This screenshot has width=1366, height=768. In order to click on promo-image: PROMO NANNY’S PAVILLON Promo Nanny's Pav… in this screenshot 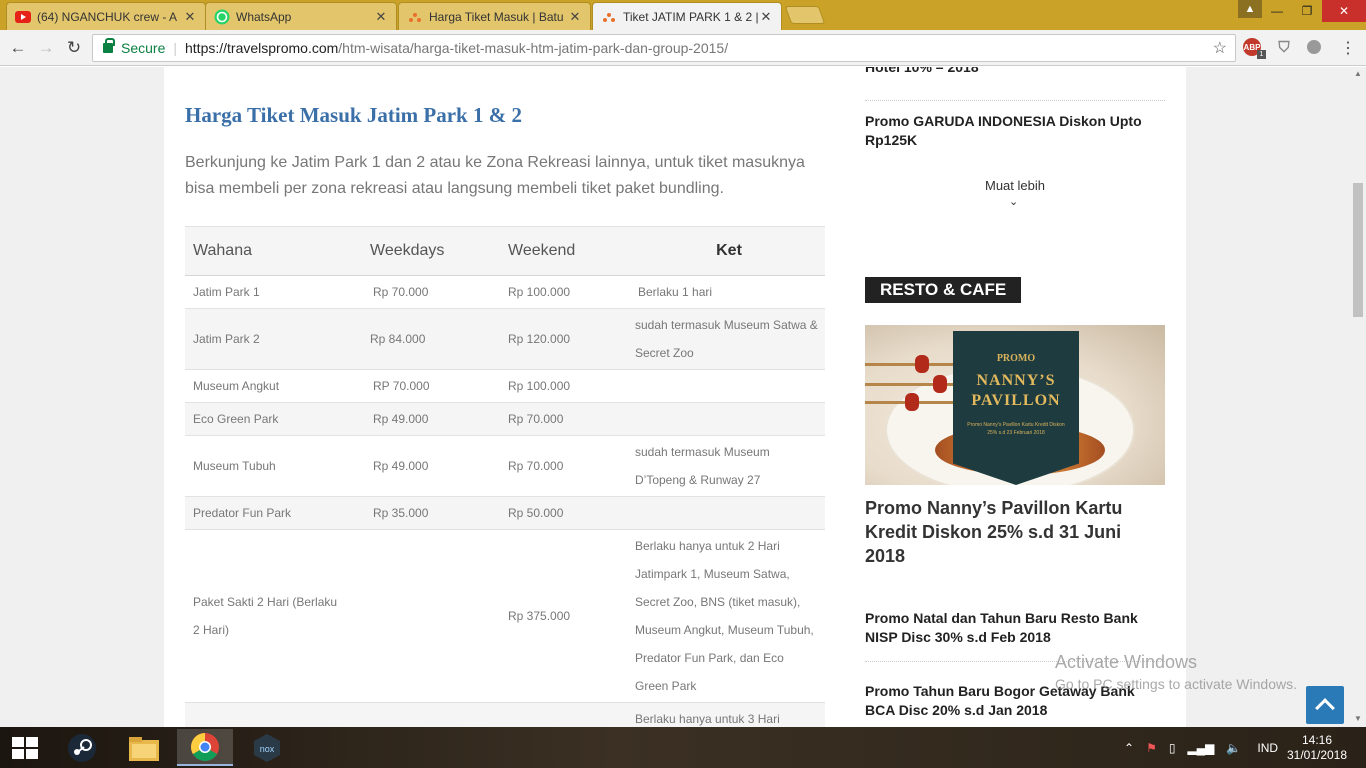, I will do `click(1015, 405)`.